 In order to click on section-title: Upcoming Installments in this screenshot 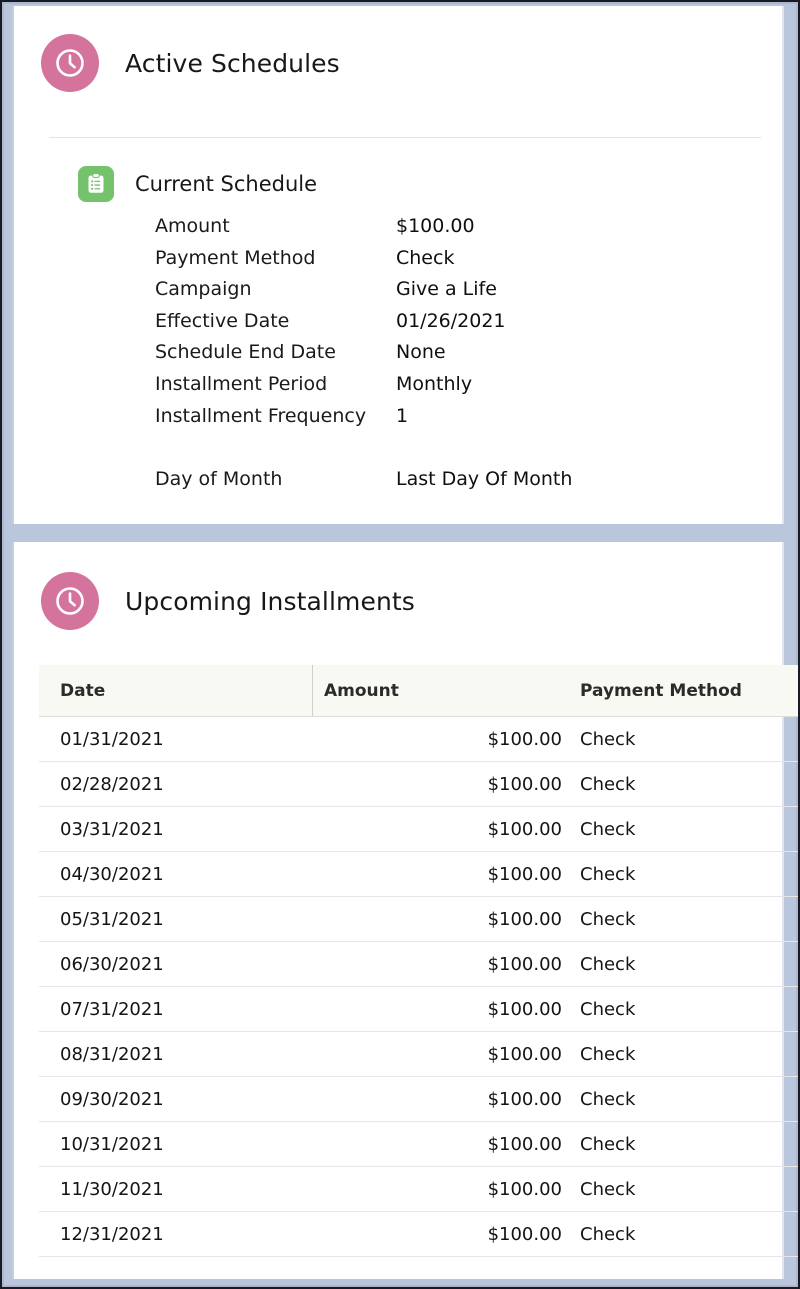, I will do `click(270, 601)`.